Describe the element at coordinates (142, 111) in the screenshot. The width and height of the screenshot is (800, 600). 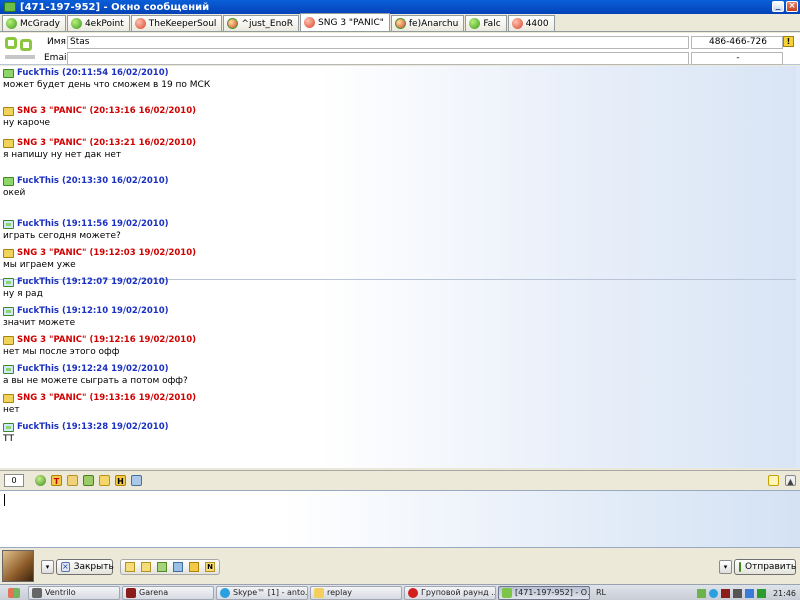
I see `message-timestamp: (20:13:16 16/02/2010)` at that location.